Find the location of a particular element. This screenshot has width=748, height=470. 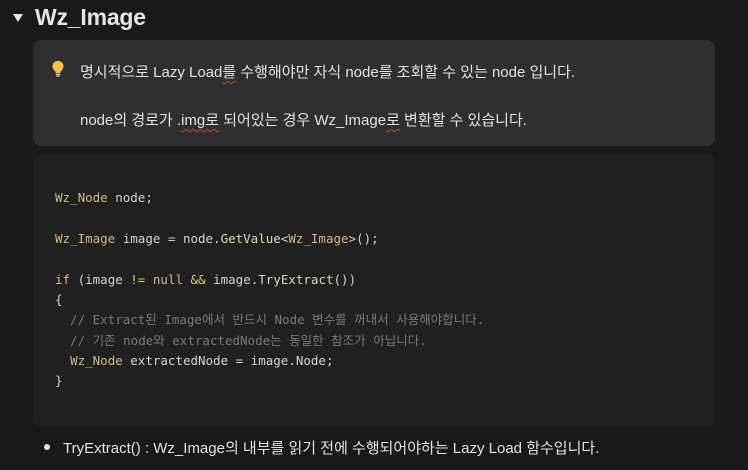

code-line-4: { is located at coordinates (59, 299).